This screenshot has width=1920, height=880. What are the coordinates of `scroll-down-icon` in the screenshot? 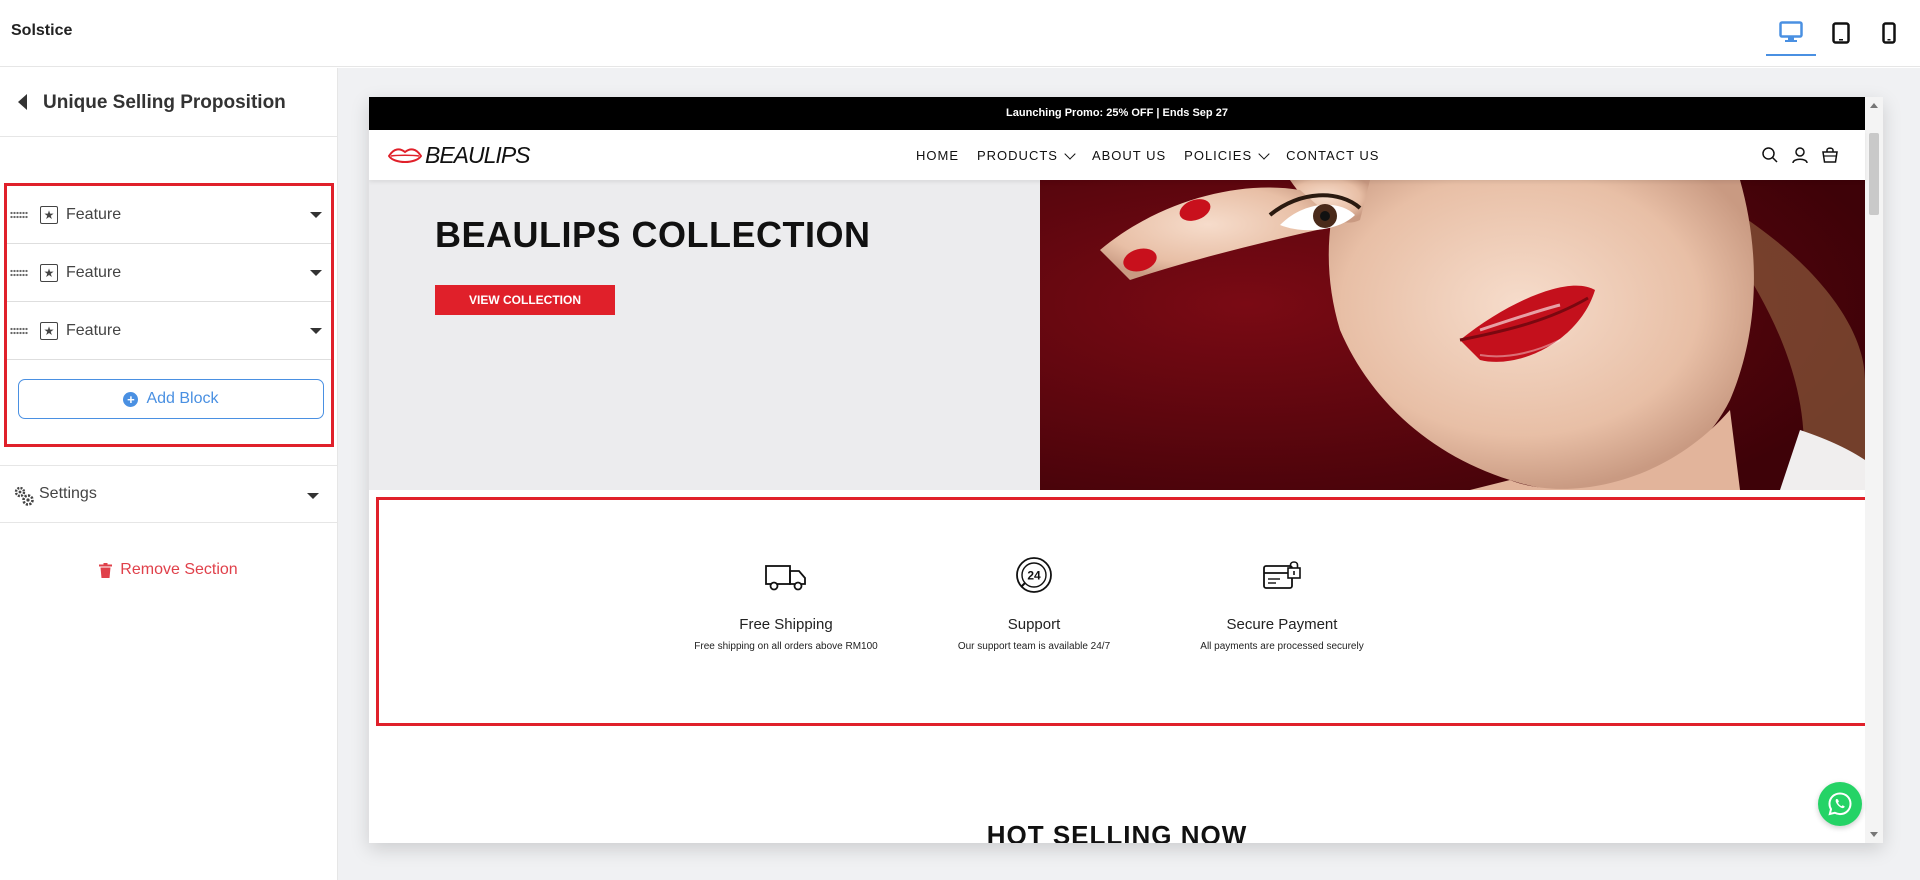 It's located at (1874, 834).